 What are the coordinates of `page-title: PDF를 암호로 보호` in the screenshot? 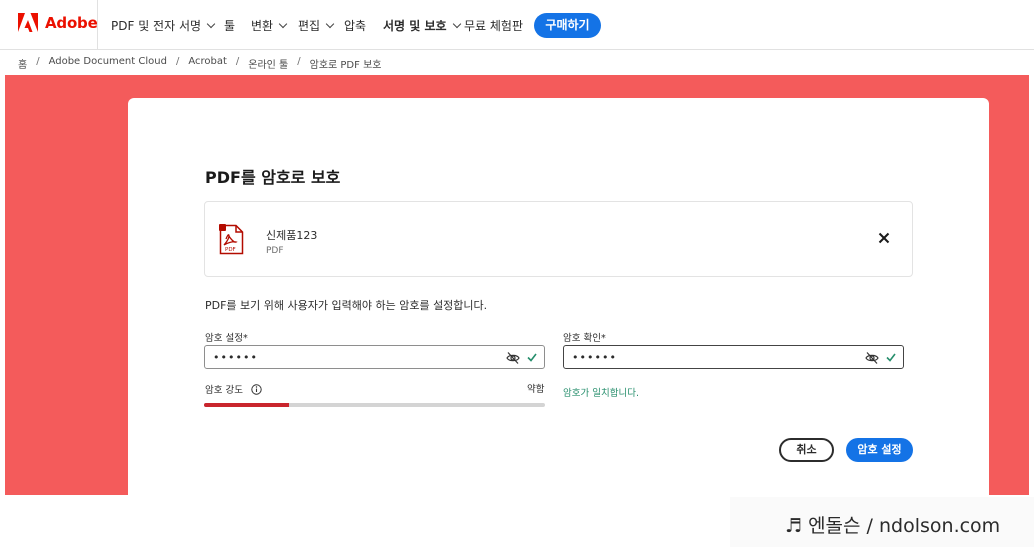 It's located at (273, 177).